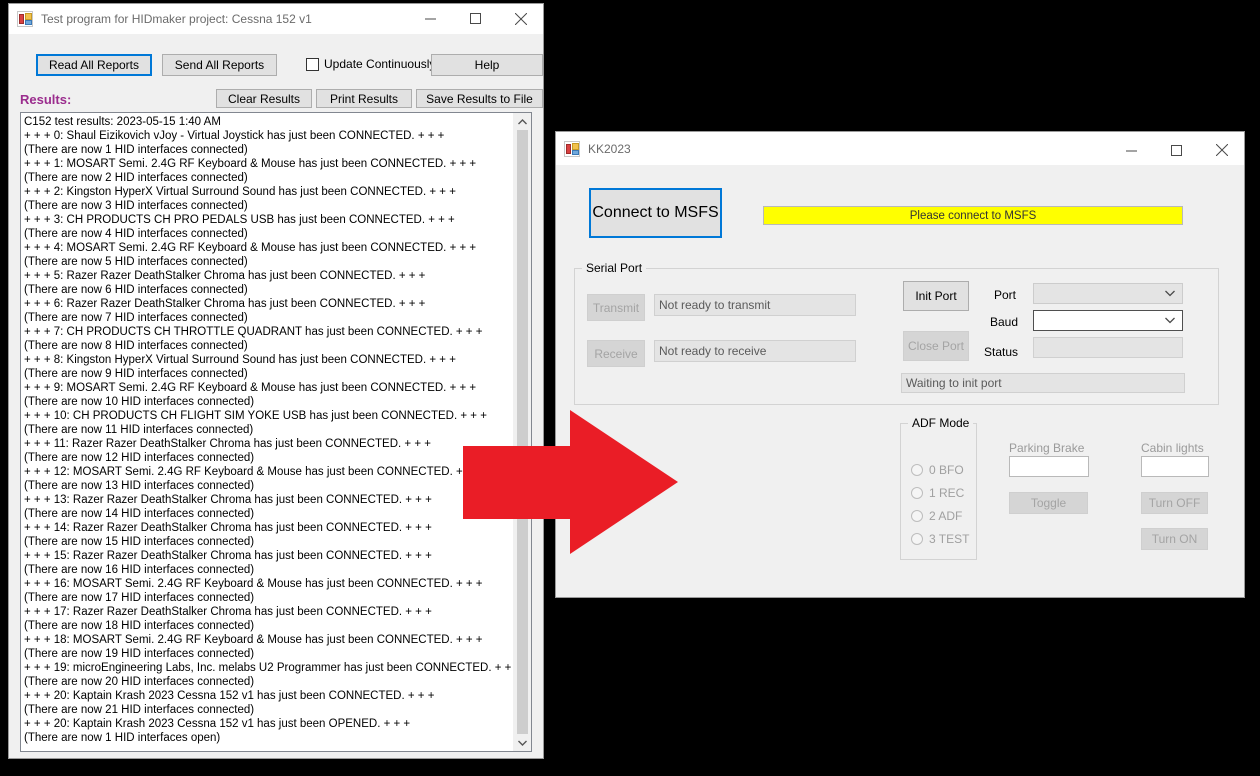 This screenshot has width=1260, height=776. Describe the element at coordinates (1174, 539) in the screenshot. I see `cabin-lights-turn-on-button: Turn ON` at that location.